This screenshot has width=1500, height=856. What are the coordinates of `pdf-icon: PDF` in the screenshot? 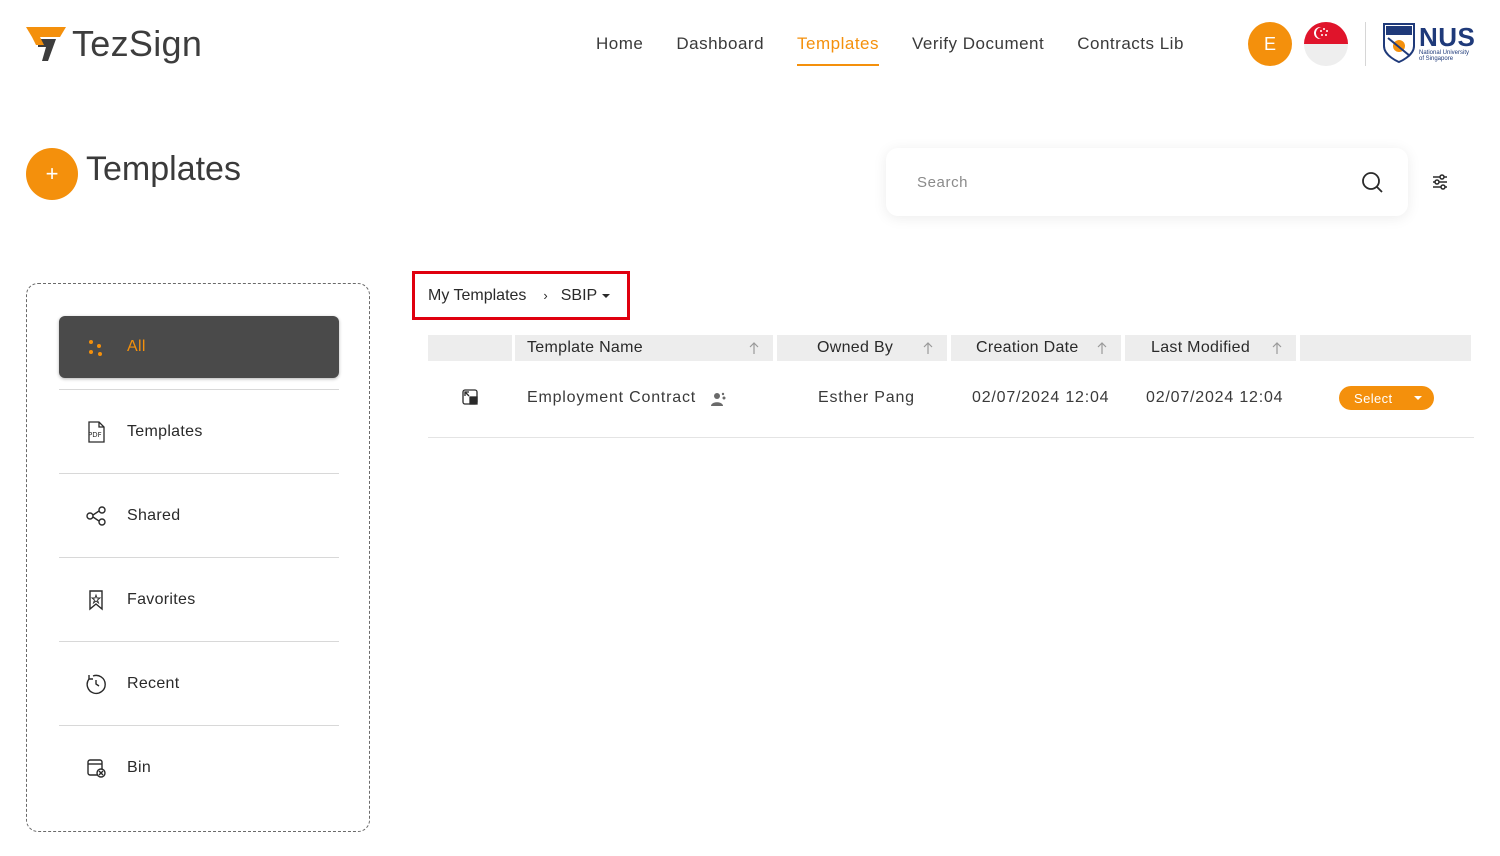 It's located at (96, 432).